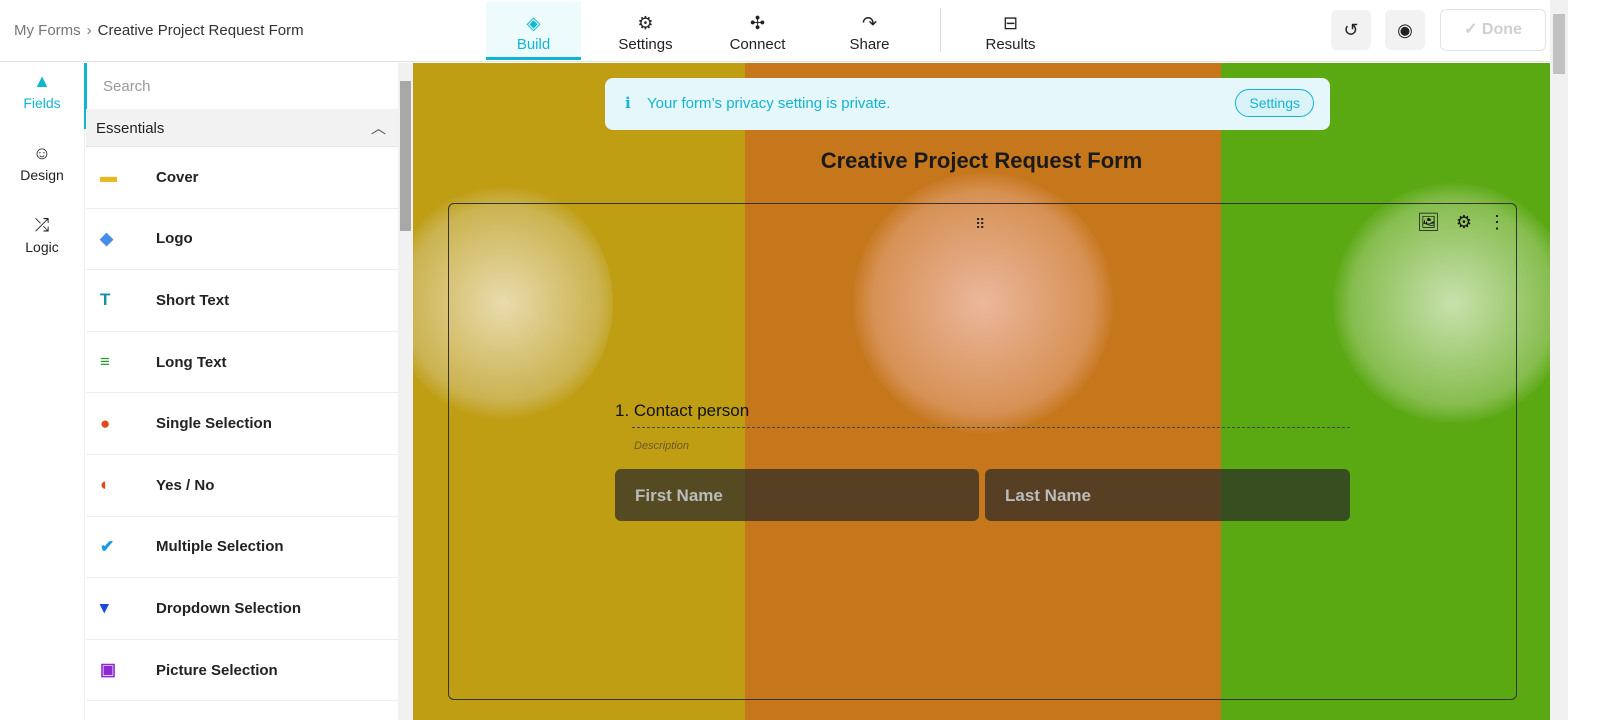 This screenshot has width=1600, height=720. I want to click on puzzle-icon: ✣, so click(757, 23).